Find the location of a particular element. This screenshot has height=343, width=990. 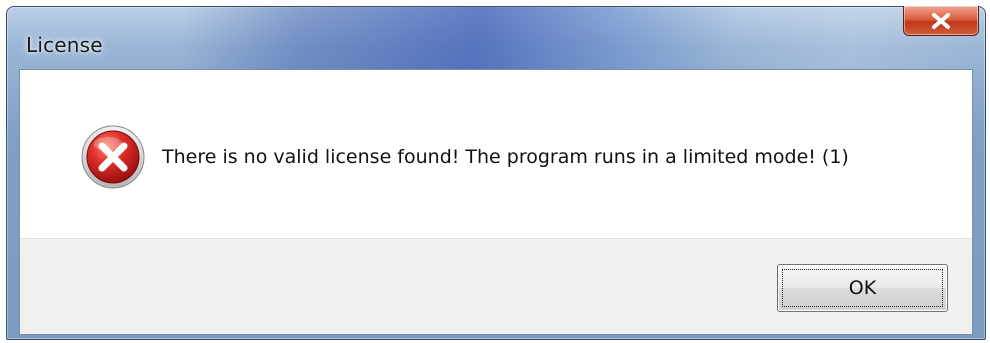

ok-button: OK is located at coordinates (862, 288).